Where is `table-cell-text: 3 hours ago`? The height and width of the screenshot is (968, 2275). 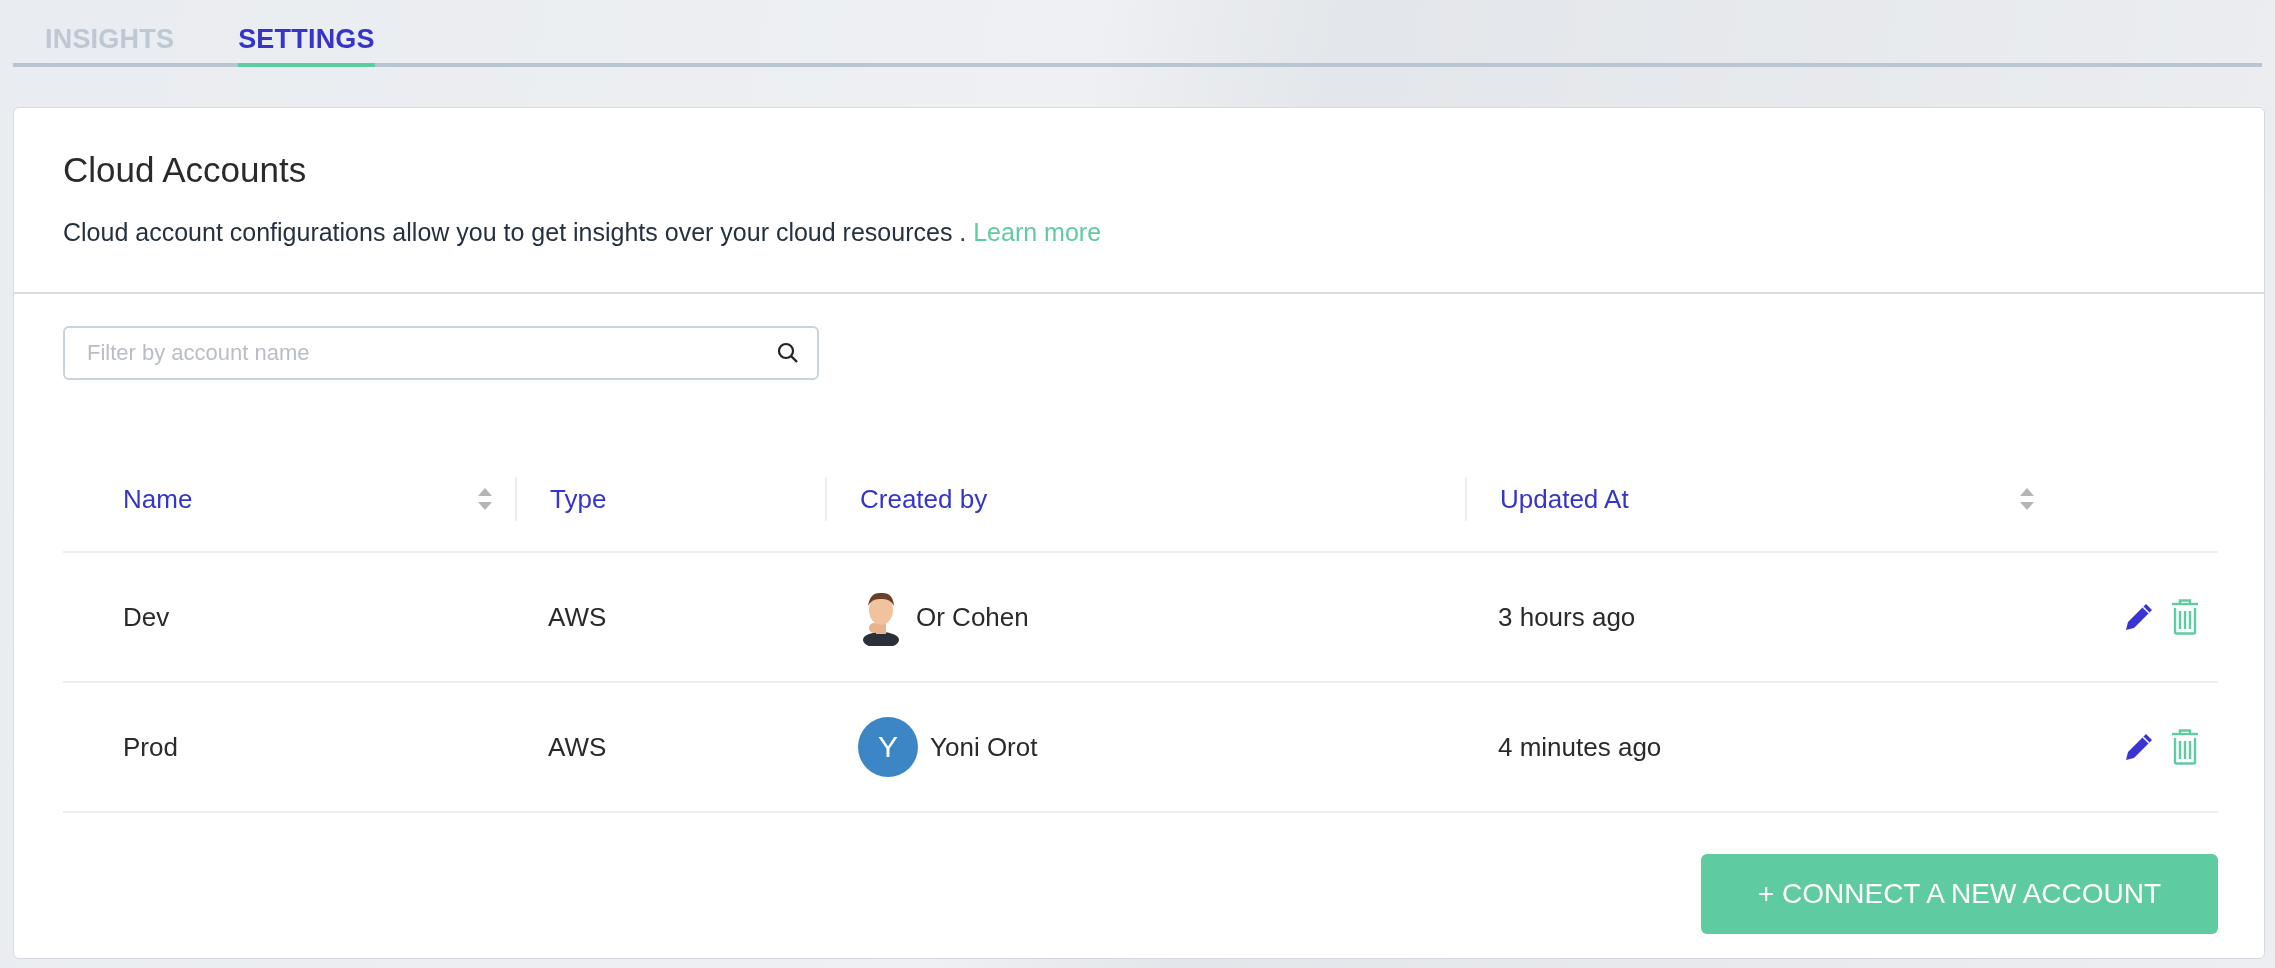
table-cell-text: 3 hours ago is located at coordinates (1567, 617).